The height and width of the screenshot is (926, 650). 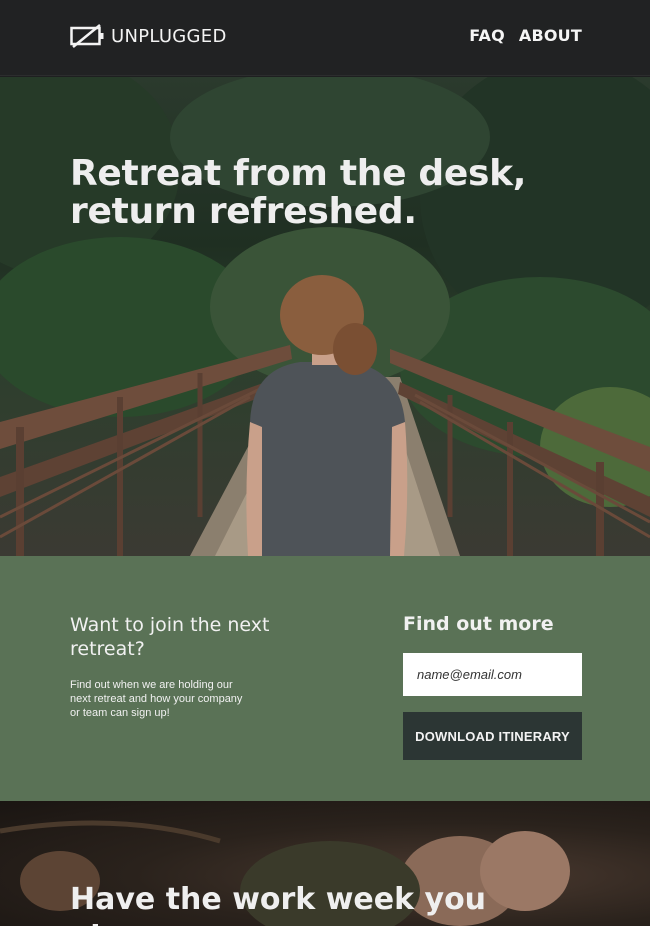 What do you see at coordinates (478, 624) in the screenshot?
I see `find-out-more-title: Find out more` at bounding box center [478, 624].